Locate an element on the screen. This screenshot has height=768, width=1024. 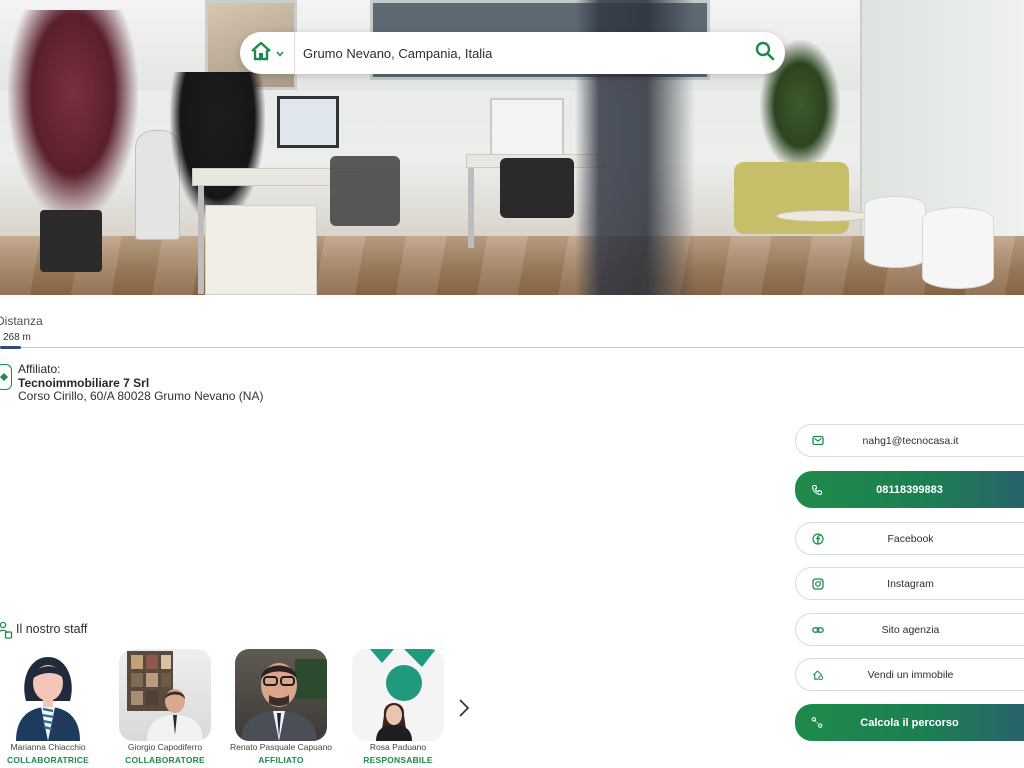
facebook-button: Facebook is located at coordinates (909, 538).